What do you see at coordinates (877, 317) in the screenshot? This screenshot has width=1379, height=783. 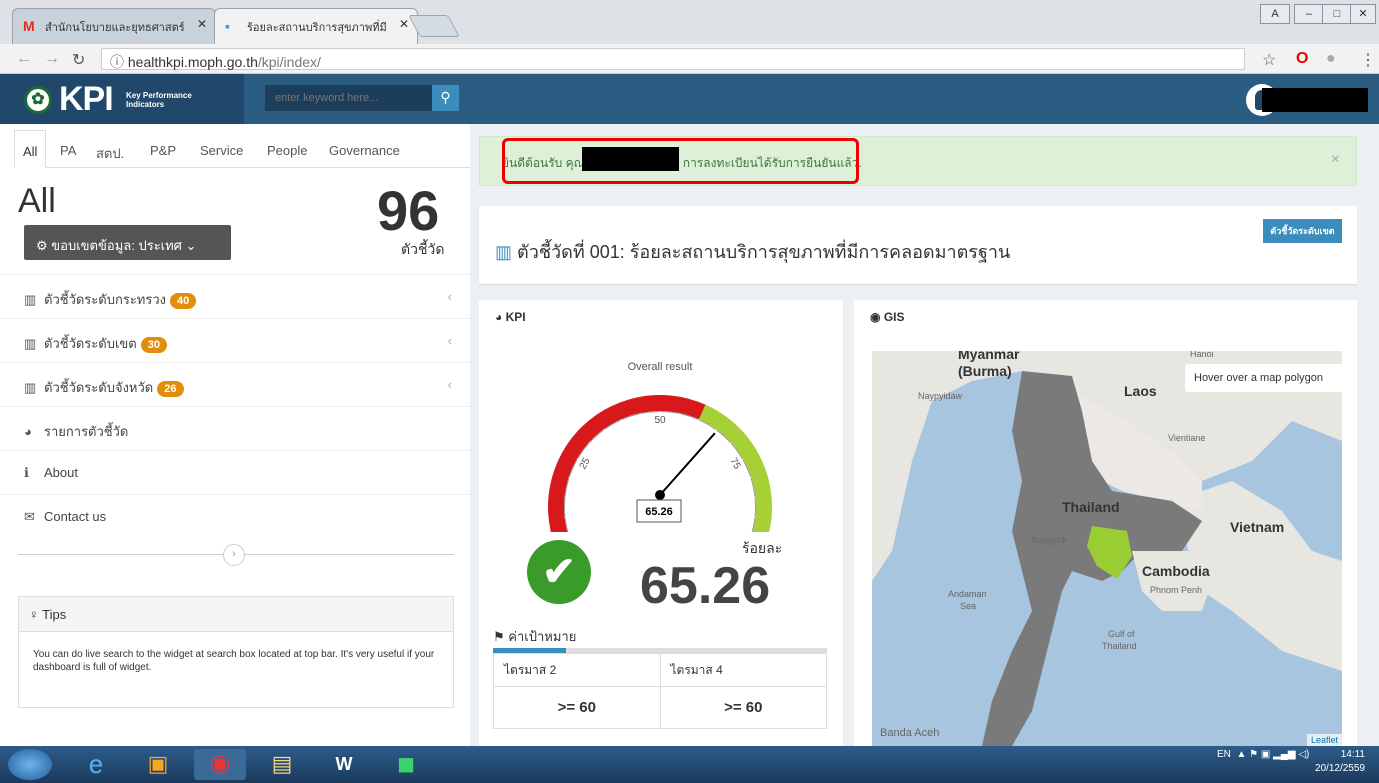 I see `globe-icon: ◉` at bounding box center [877, 317].